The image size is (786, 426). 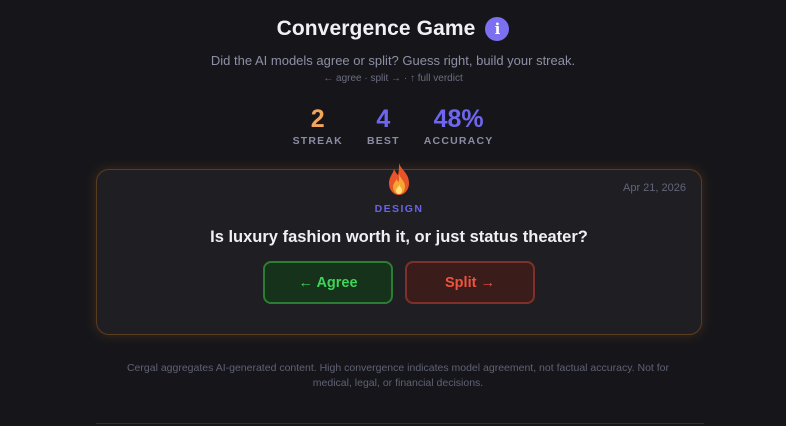 I want to click on agree-button: ← Agree, so click(x=328, y=282).